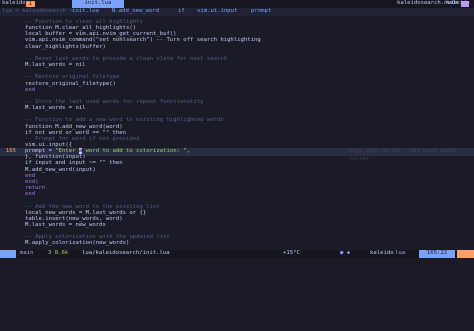  Describe the element at coordinates (345, 253) in the screenshot. I see `status-icons: ● ◆` at that location.